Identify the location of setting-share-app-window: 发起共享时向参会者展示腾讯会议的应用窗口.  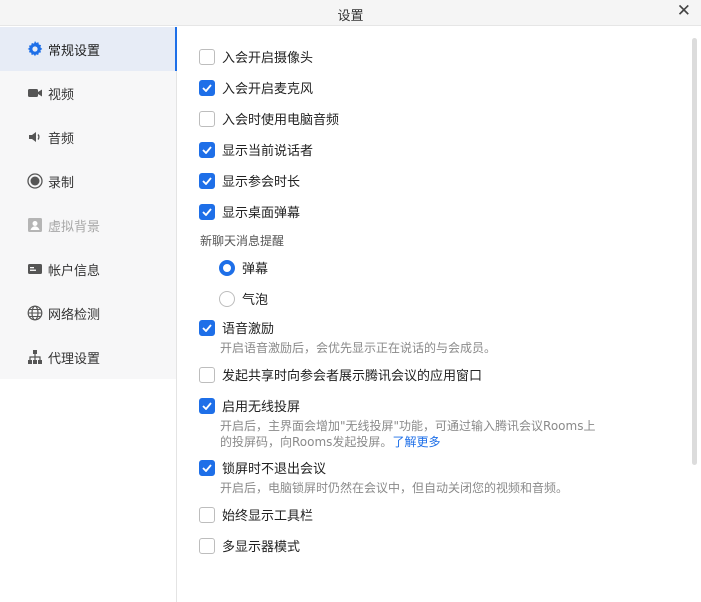
(340, 374).